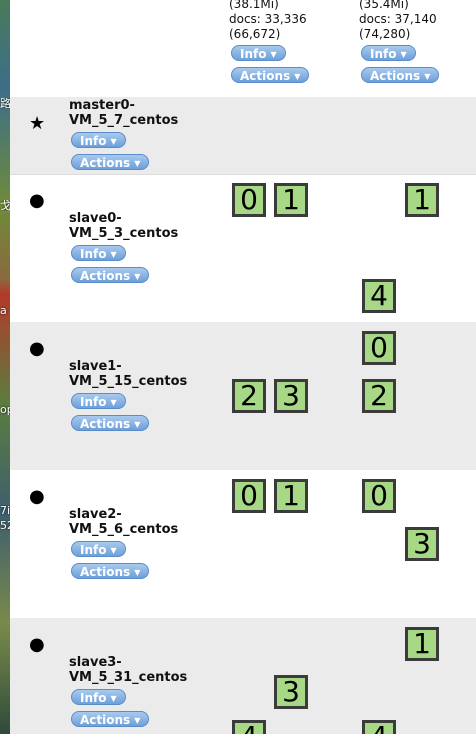 The width and height of the screenshot is (476, 734). What do you see at coordinates (95, 366) in the screenshot?
I see `node-name-line: slave1-` at bounding box center [95, 366].